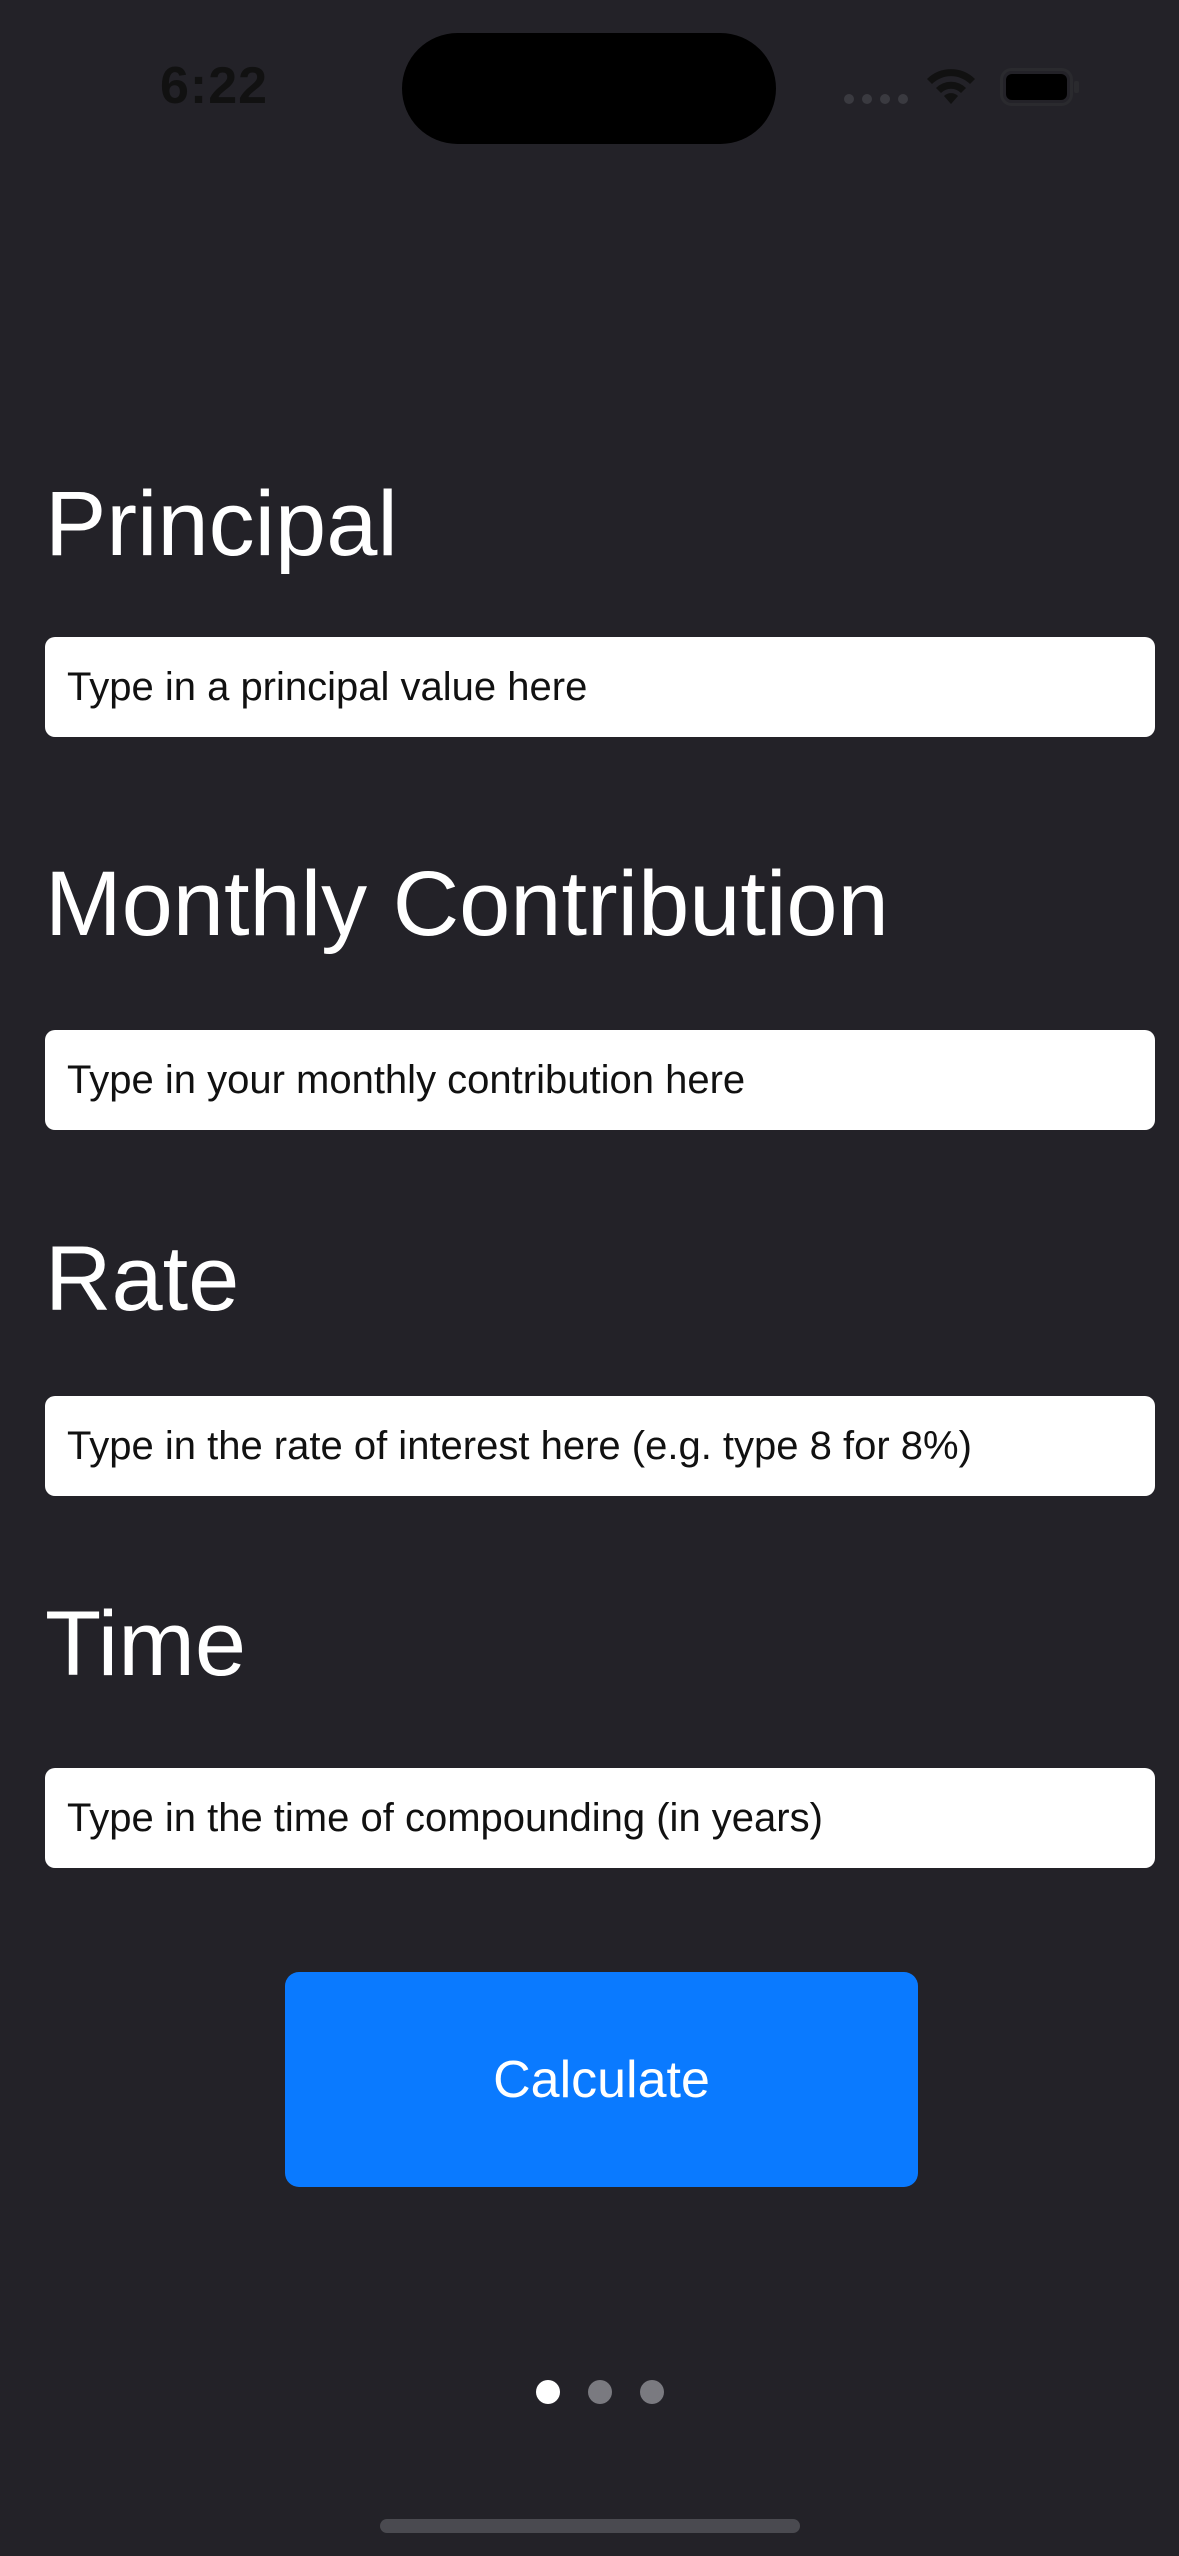  Describe the element at coordinates (600, 1818) in the screenshot. I see `time-input` at that location.